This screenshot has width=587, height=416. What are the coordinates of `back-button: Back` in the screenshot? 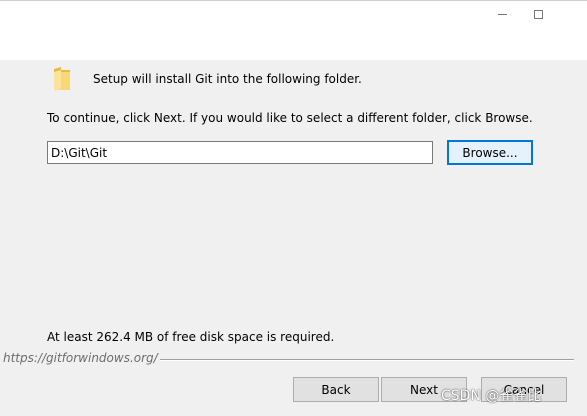 It's located at (336, 389).